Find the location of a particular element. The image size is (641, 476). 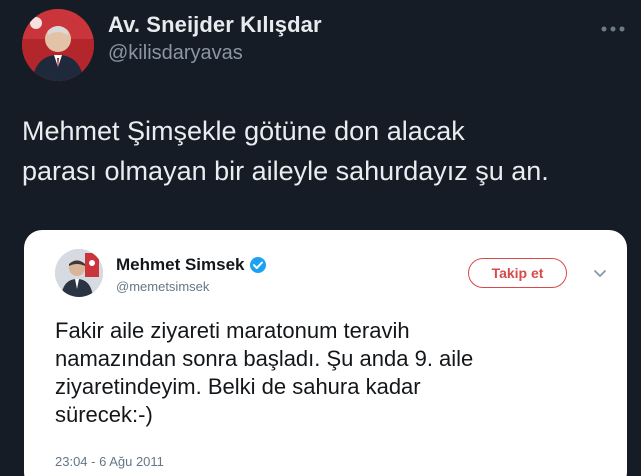

embedded-author-avatar is located at coordinates (79, 273).